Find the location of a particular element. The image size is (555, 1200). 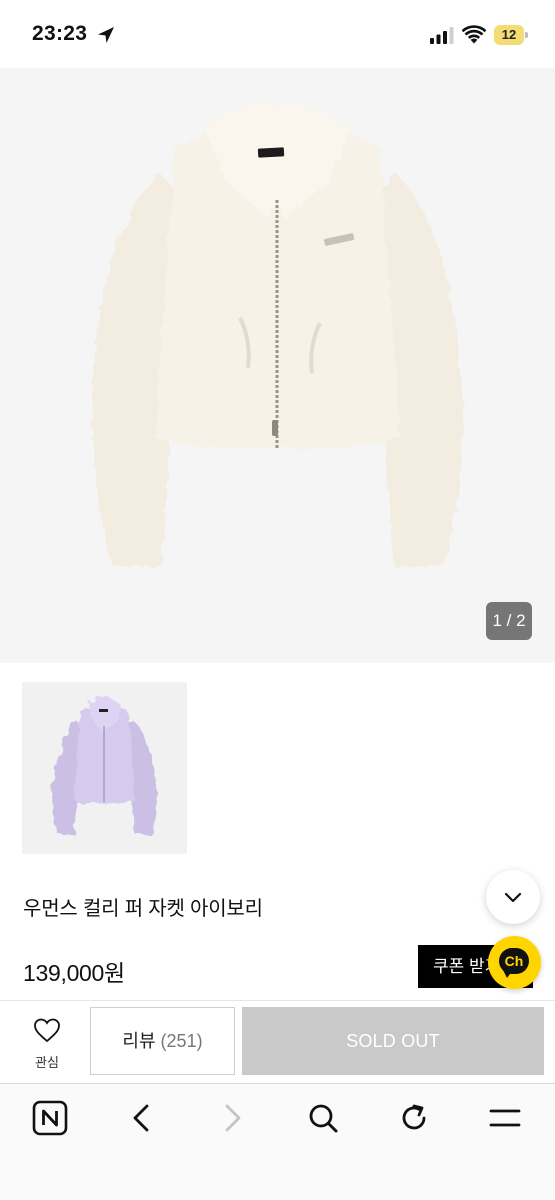

page-indicator: 1 / 2 is located at coordinates (509, 621).